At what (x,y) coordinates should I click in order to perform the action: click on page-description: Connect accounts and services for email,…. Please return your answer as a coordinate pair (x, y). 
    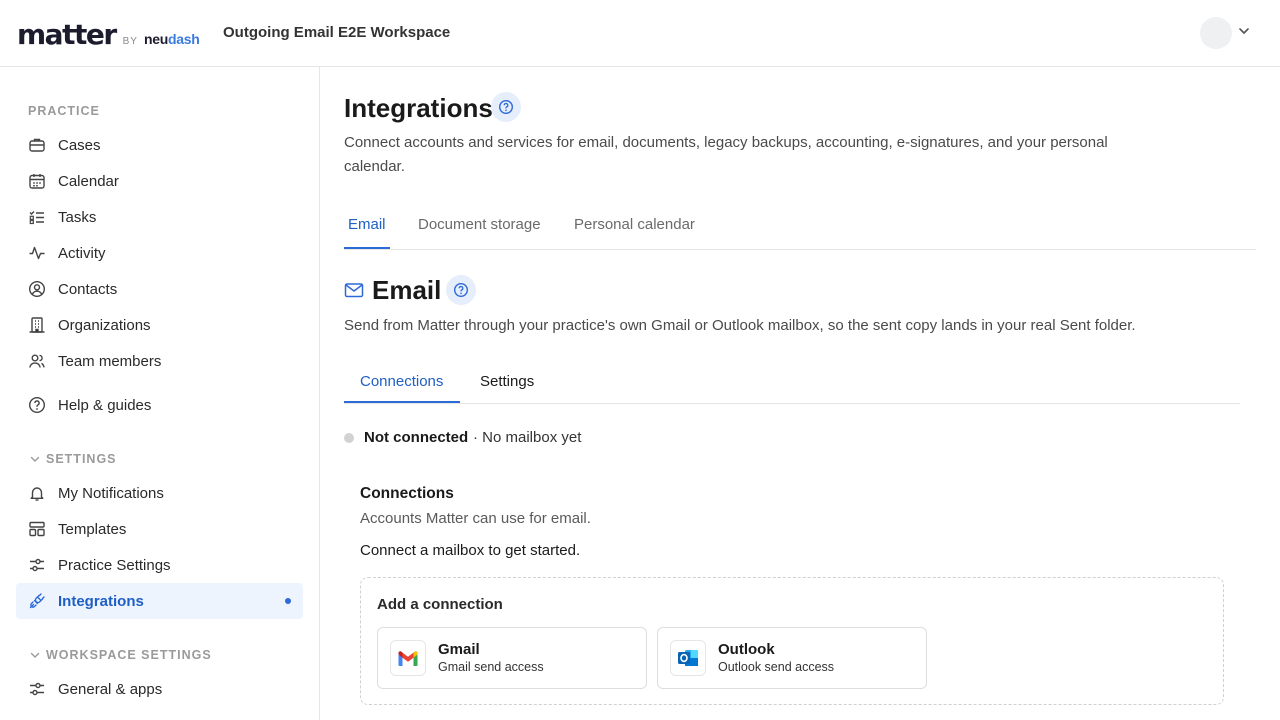
    Looking at the image, I should click on (726, 154).